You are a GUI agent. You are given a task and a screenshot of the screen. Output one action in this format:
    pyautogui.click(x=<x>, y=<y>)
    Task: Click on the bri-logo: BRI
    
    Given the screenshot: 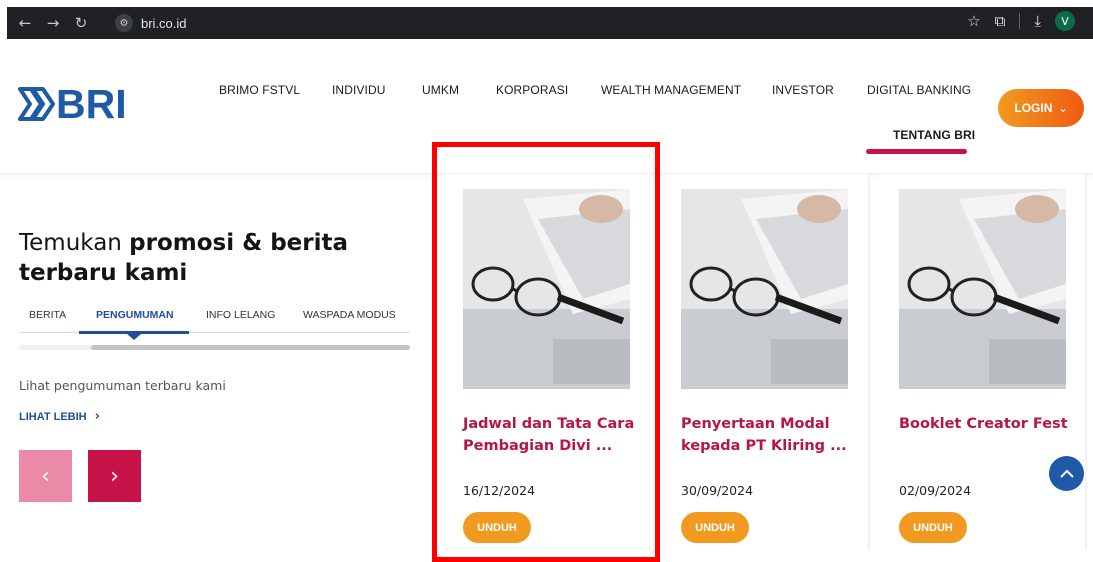 What is the action you would take?
    pyautogui.click(x=72, y=104)
    